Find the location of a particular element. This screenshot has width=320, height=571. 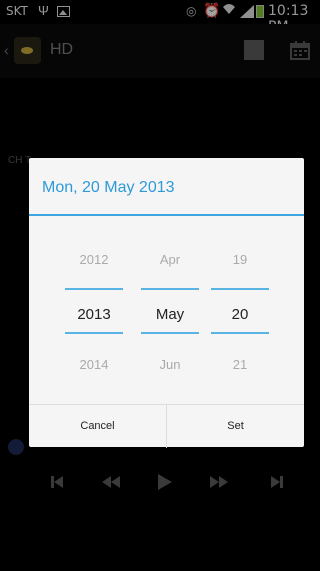

dialog-title: Mon, 20 May 2013 is located at coordinates (108, 187).